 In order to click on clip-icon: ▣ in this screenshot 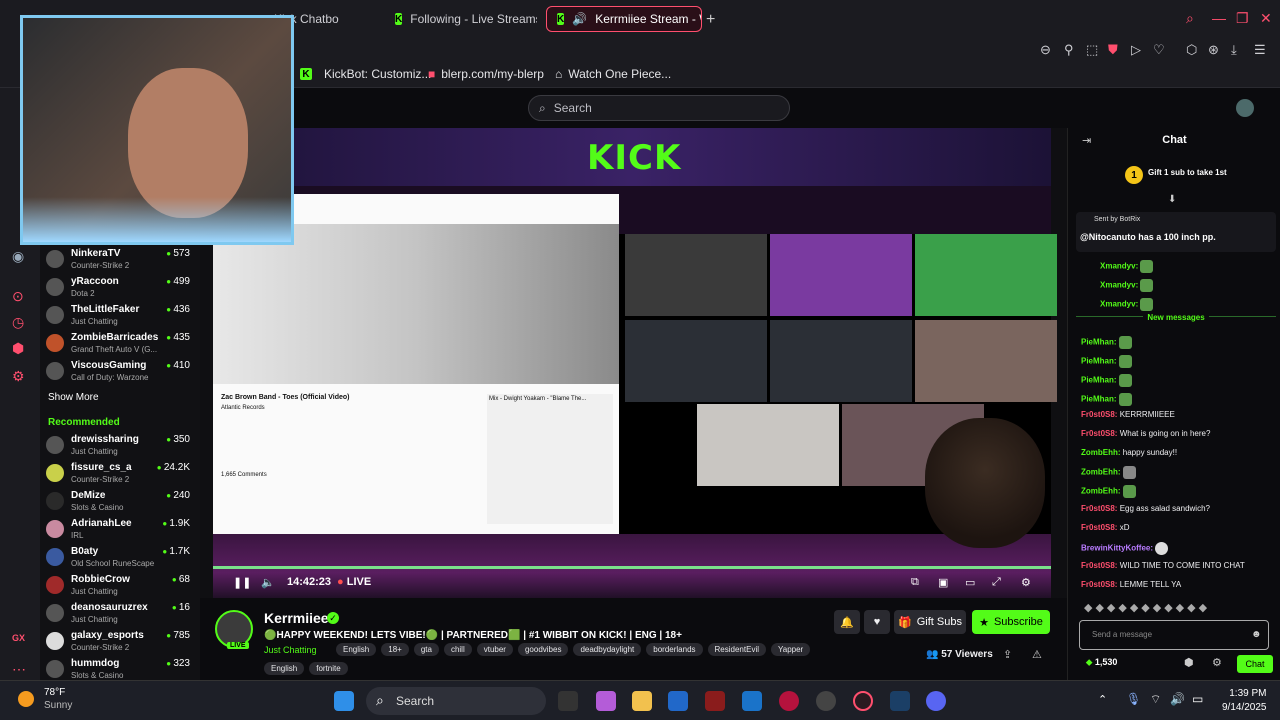, I will do `click(943, 582)`.